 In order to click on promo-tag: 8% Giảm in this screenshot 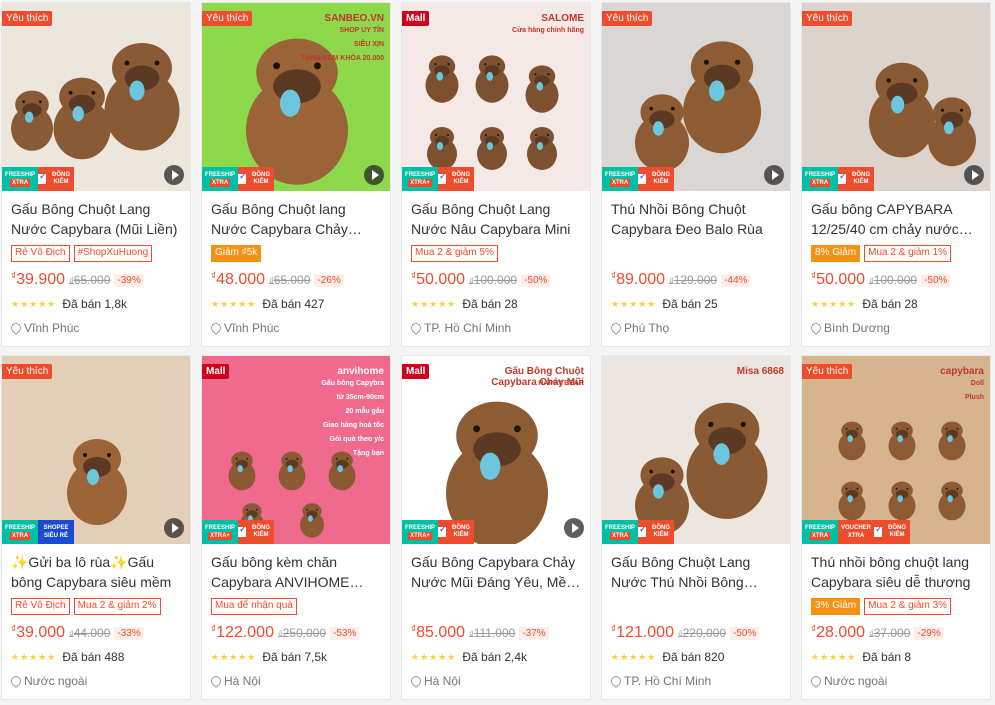, I will do `click(836, 253)`.